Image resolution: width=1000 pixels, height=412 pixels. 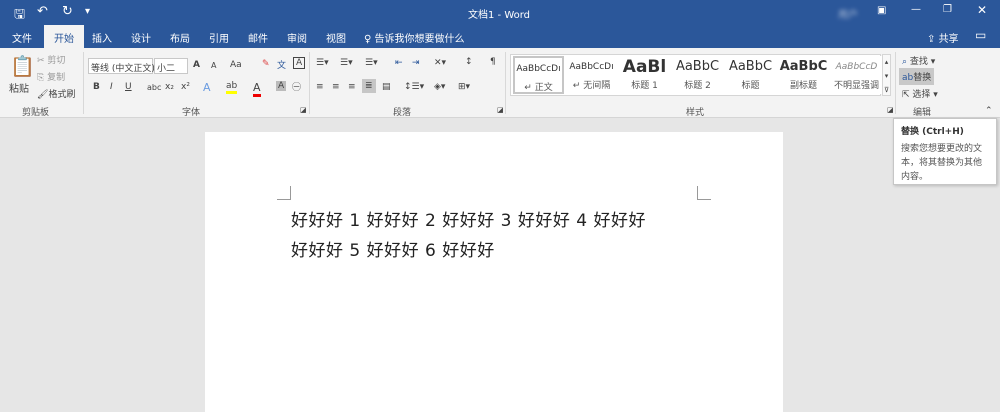 I want to click on bold-button: B, so click(x=96, y=87).